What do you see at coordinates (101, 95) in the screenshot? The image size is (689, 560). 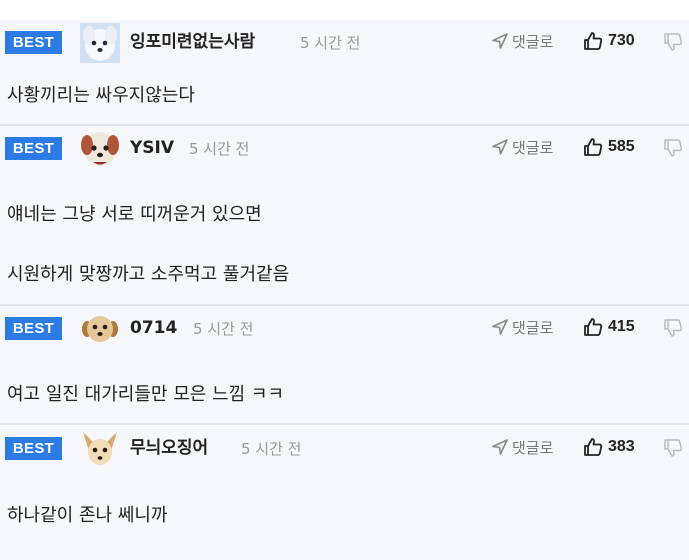 I see `comment-text: 사황끼리는 싸우지않는다` at bounding box center [101, 95].